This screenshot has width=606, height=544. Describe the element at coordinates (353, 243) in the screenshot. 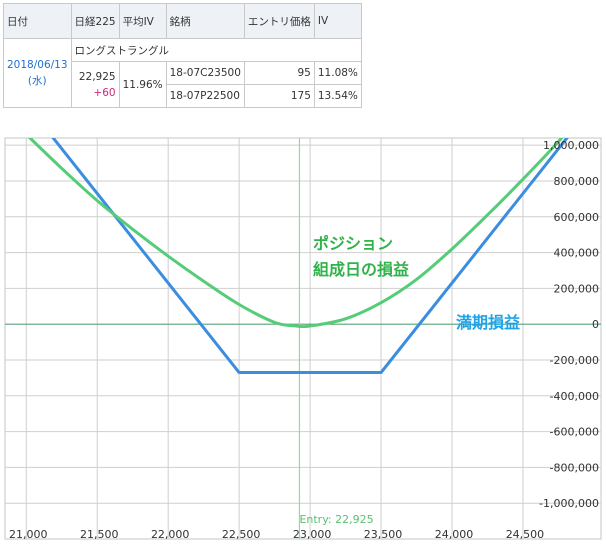

I see `annotation-entry-pnl-line1: ポジション` at that location.